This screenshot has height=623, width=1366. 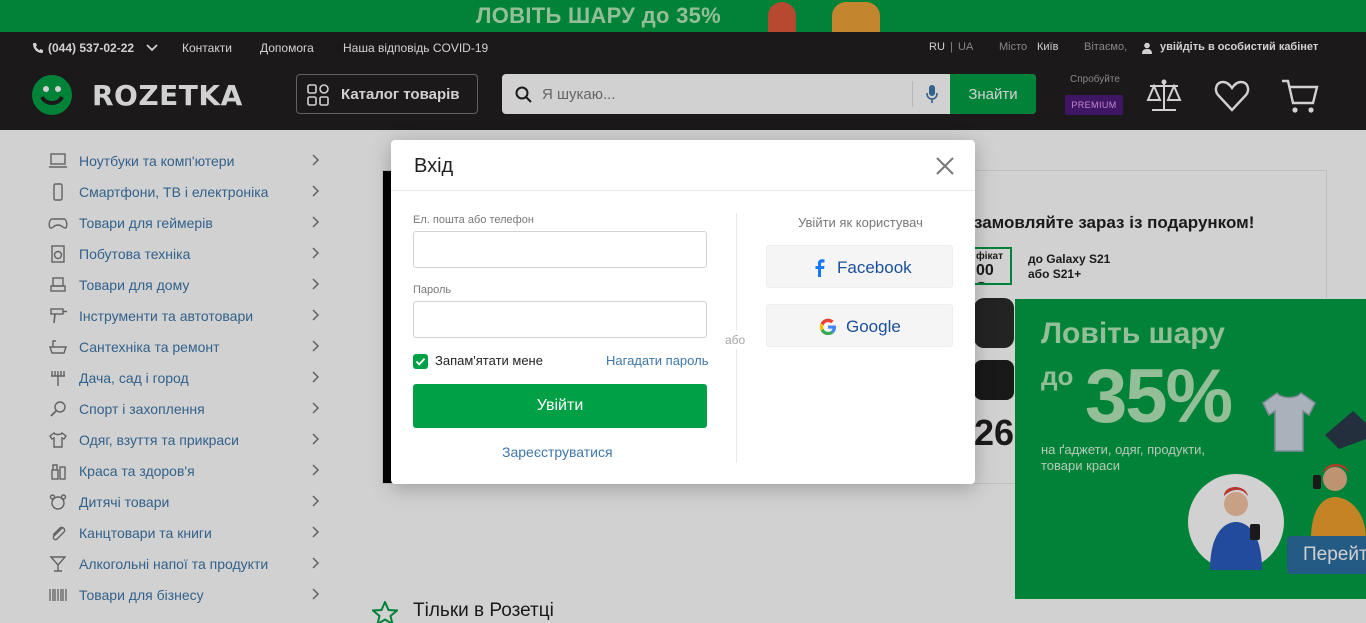 What do you see at coordinates (657, 360) in the screenshot?
I see `forgot-password-link: Нагадати пароль` at bounding box center [657, 360].